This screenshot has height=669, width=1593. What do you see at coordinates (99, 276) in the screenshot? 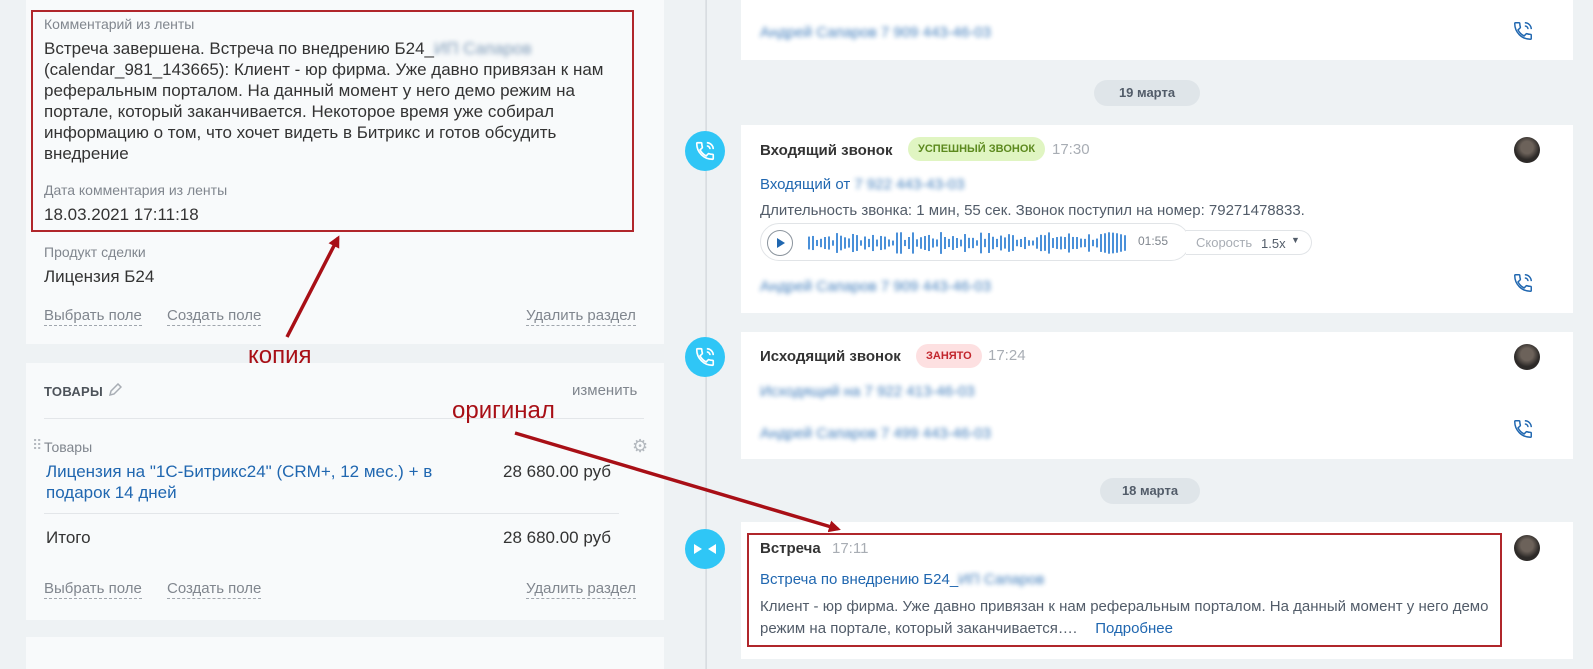
I see `product-value: Лицензия Б24` at bounding box center [99, 276].